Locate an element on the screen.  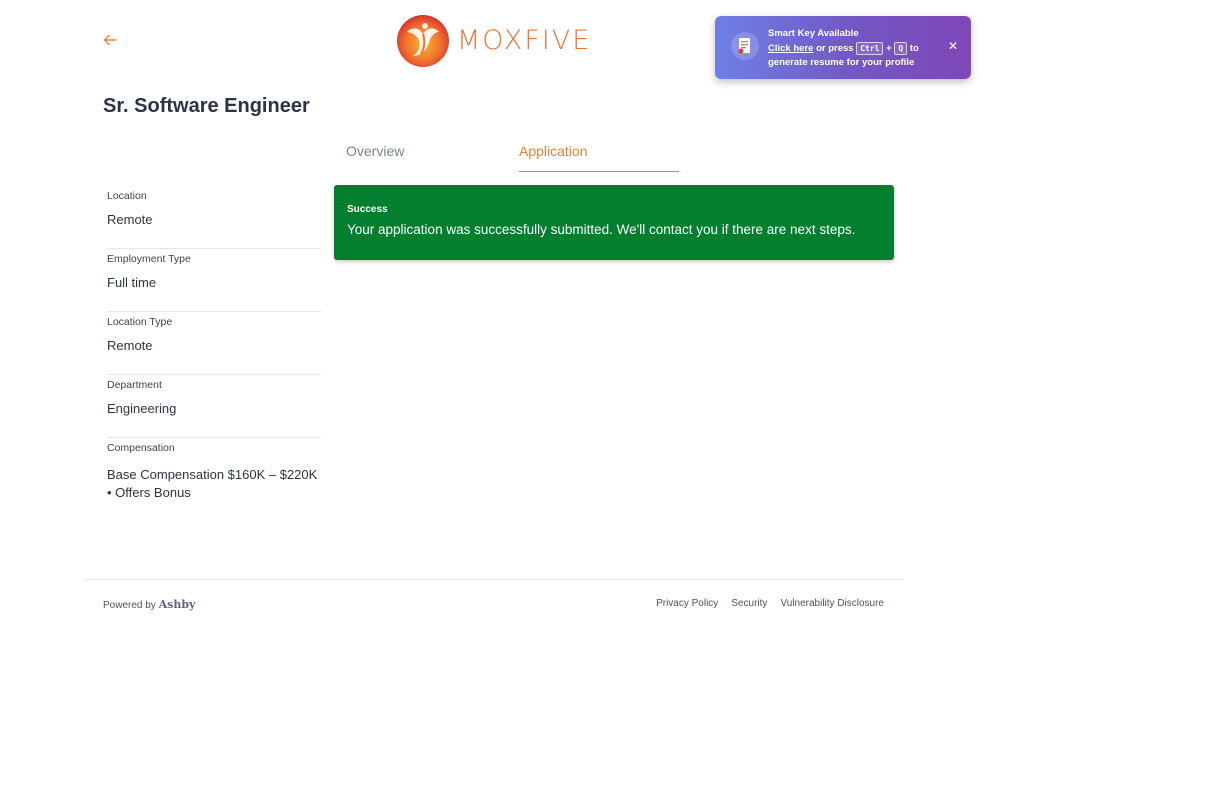
close-icon: ✕ is located at coordinates (953, 46).